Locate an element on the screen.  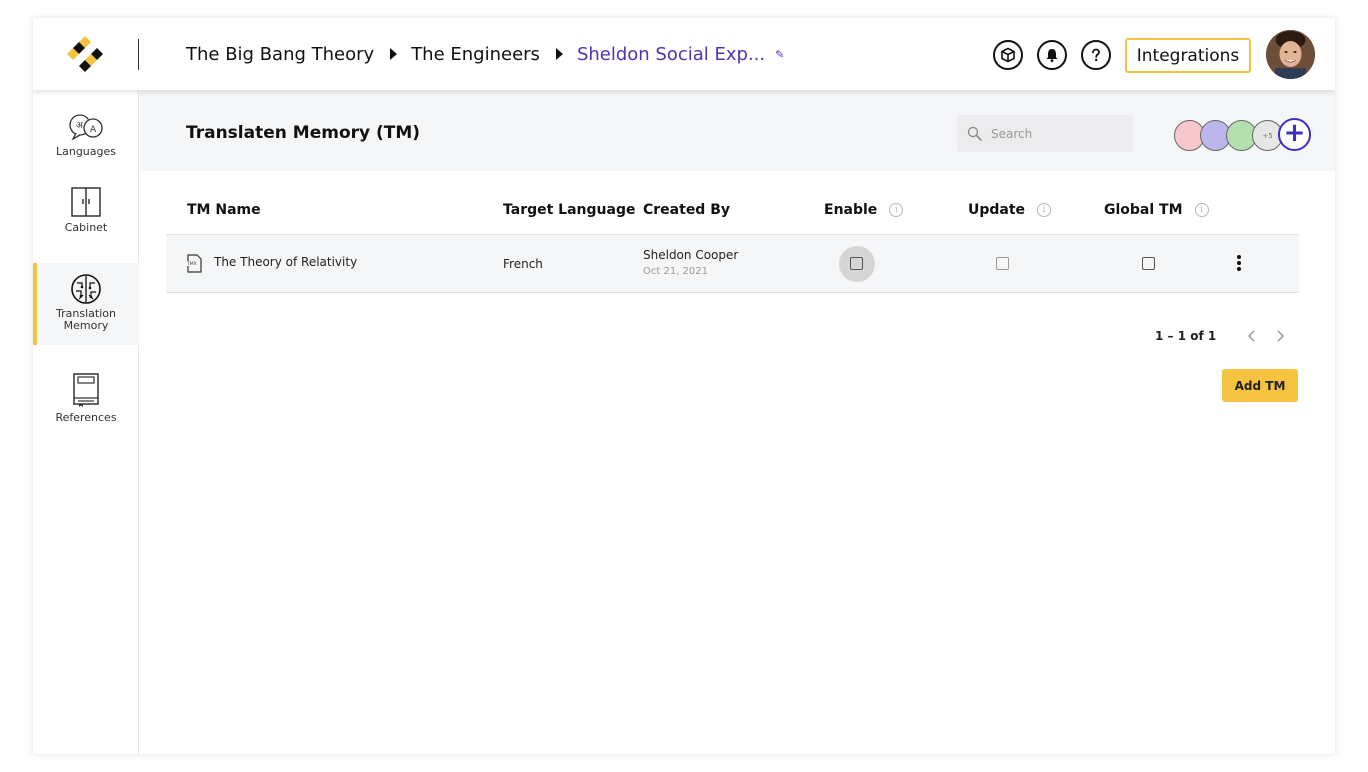
svg-text: A is located at coordinates (93, 130).